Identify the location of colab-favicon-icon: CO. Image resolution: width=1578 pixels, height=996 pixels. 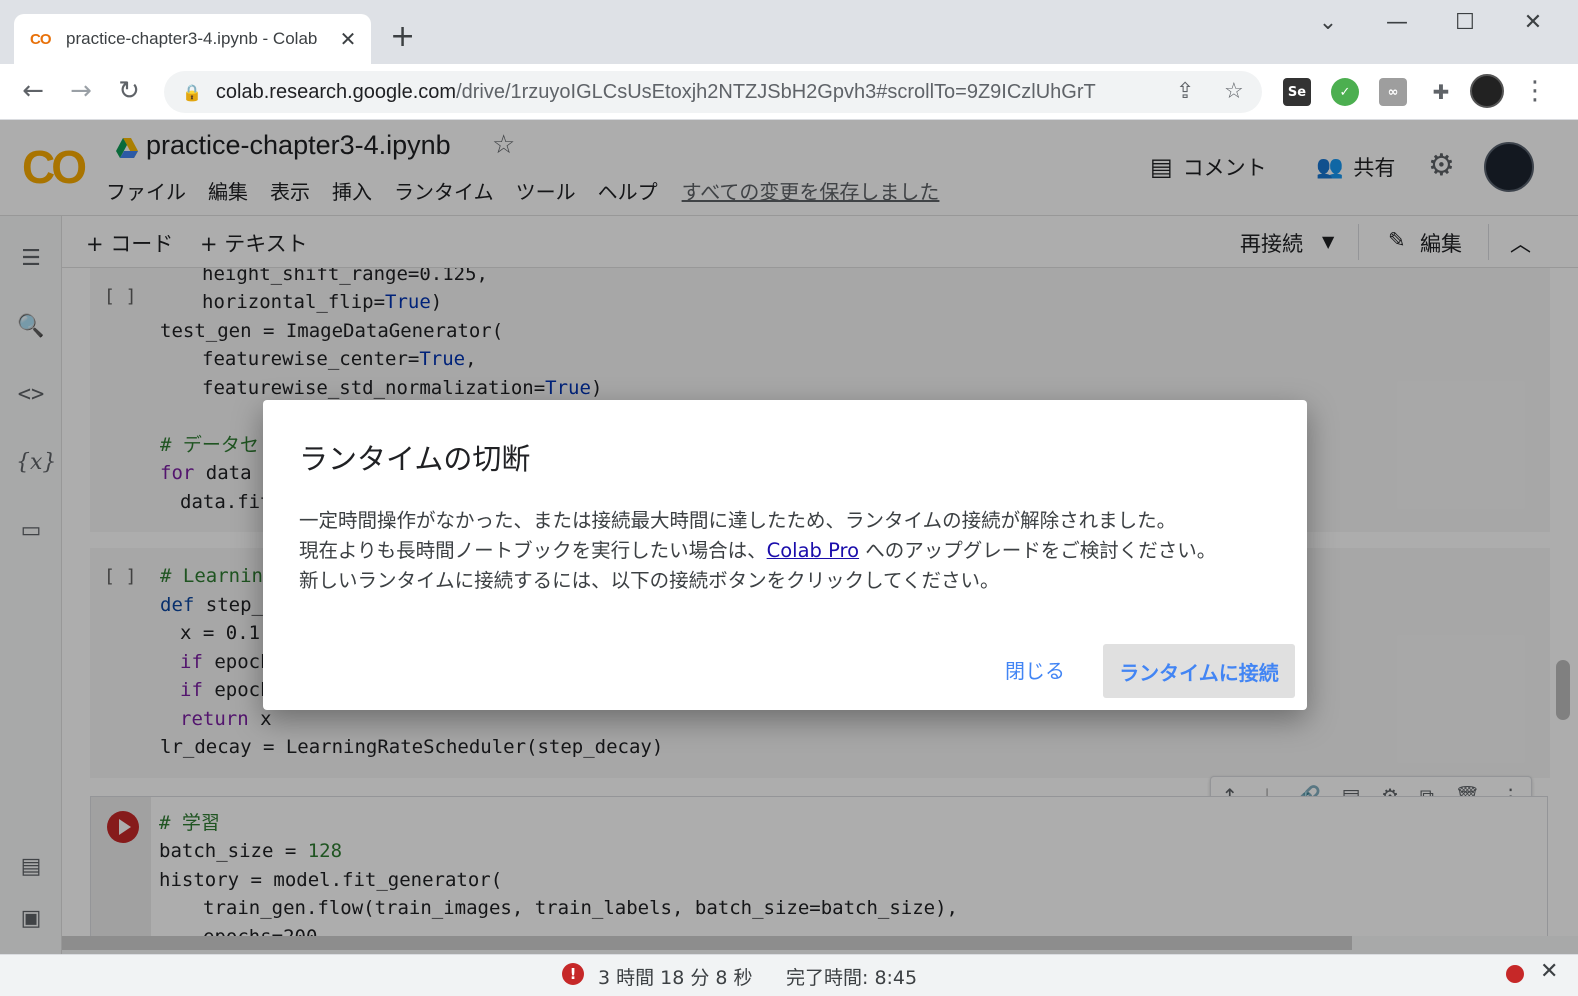
(41, 39).